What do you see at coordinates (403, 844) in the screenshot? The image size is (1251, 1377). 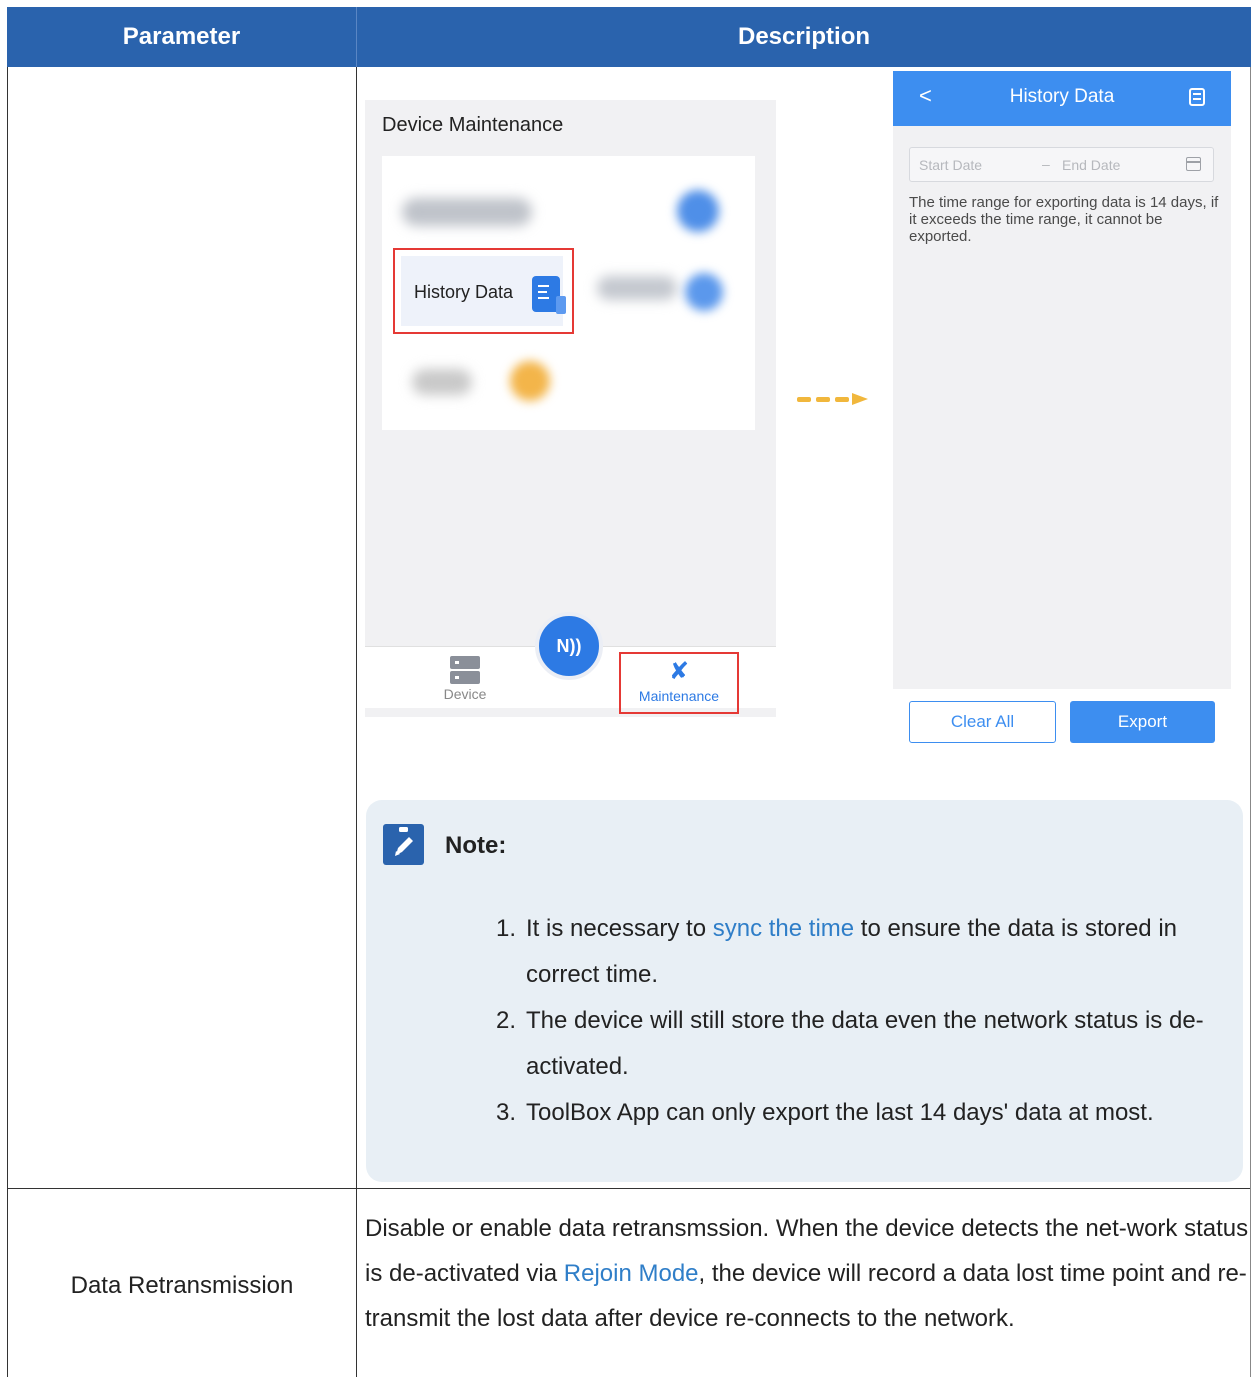 I see `pencil-note-icon` at bounding box center [403, 844].